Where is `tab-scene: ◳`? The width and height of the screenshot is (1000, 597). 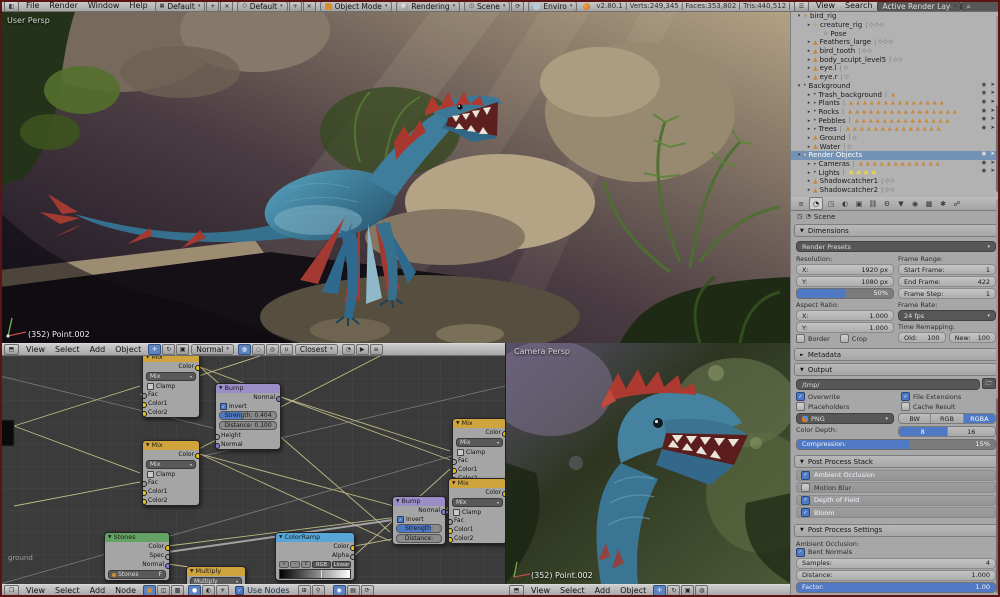
tab-scene: ◳ is located at coordinates (831, 203).